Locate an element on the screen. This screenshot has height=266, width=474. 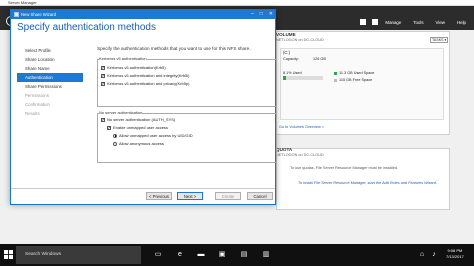
wizard-title: New Share Wizard is located at coordinates (38, 14).